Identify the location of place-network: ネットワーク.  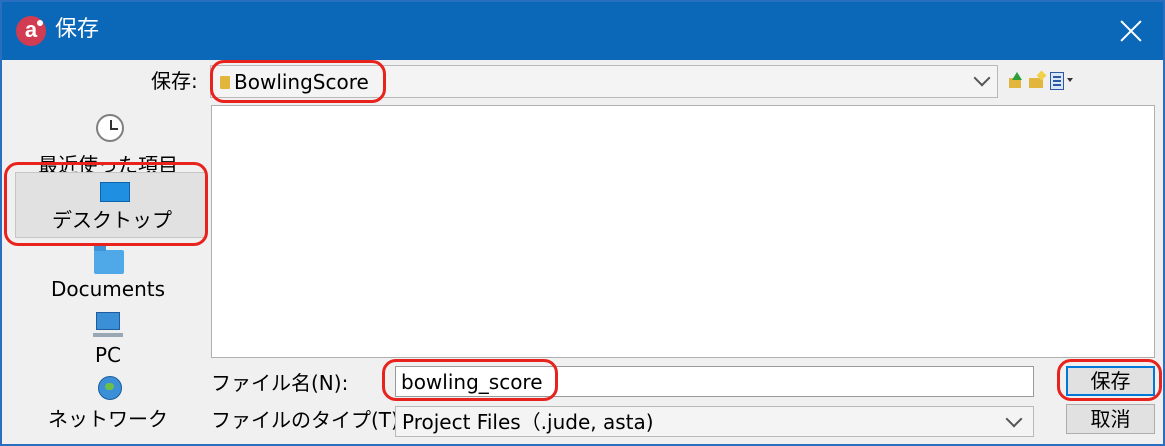
(108, 404).